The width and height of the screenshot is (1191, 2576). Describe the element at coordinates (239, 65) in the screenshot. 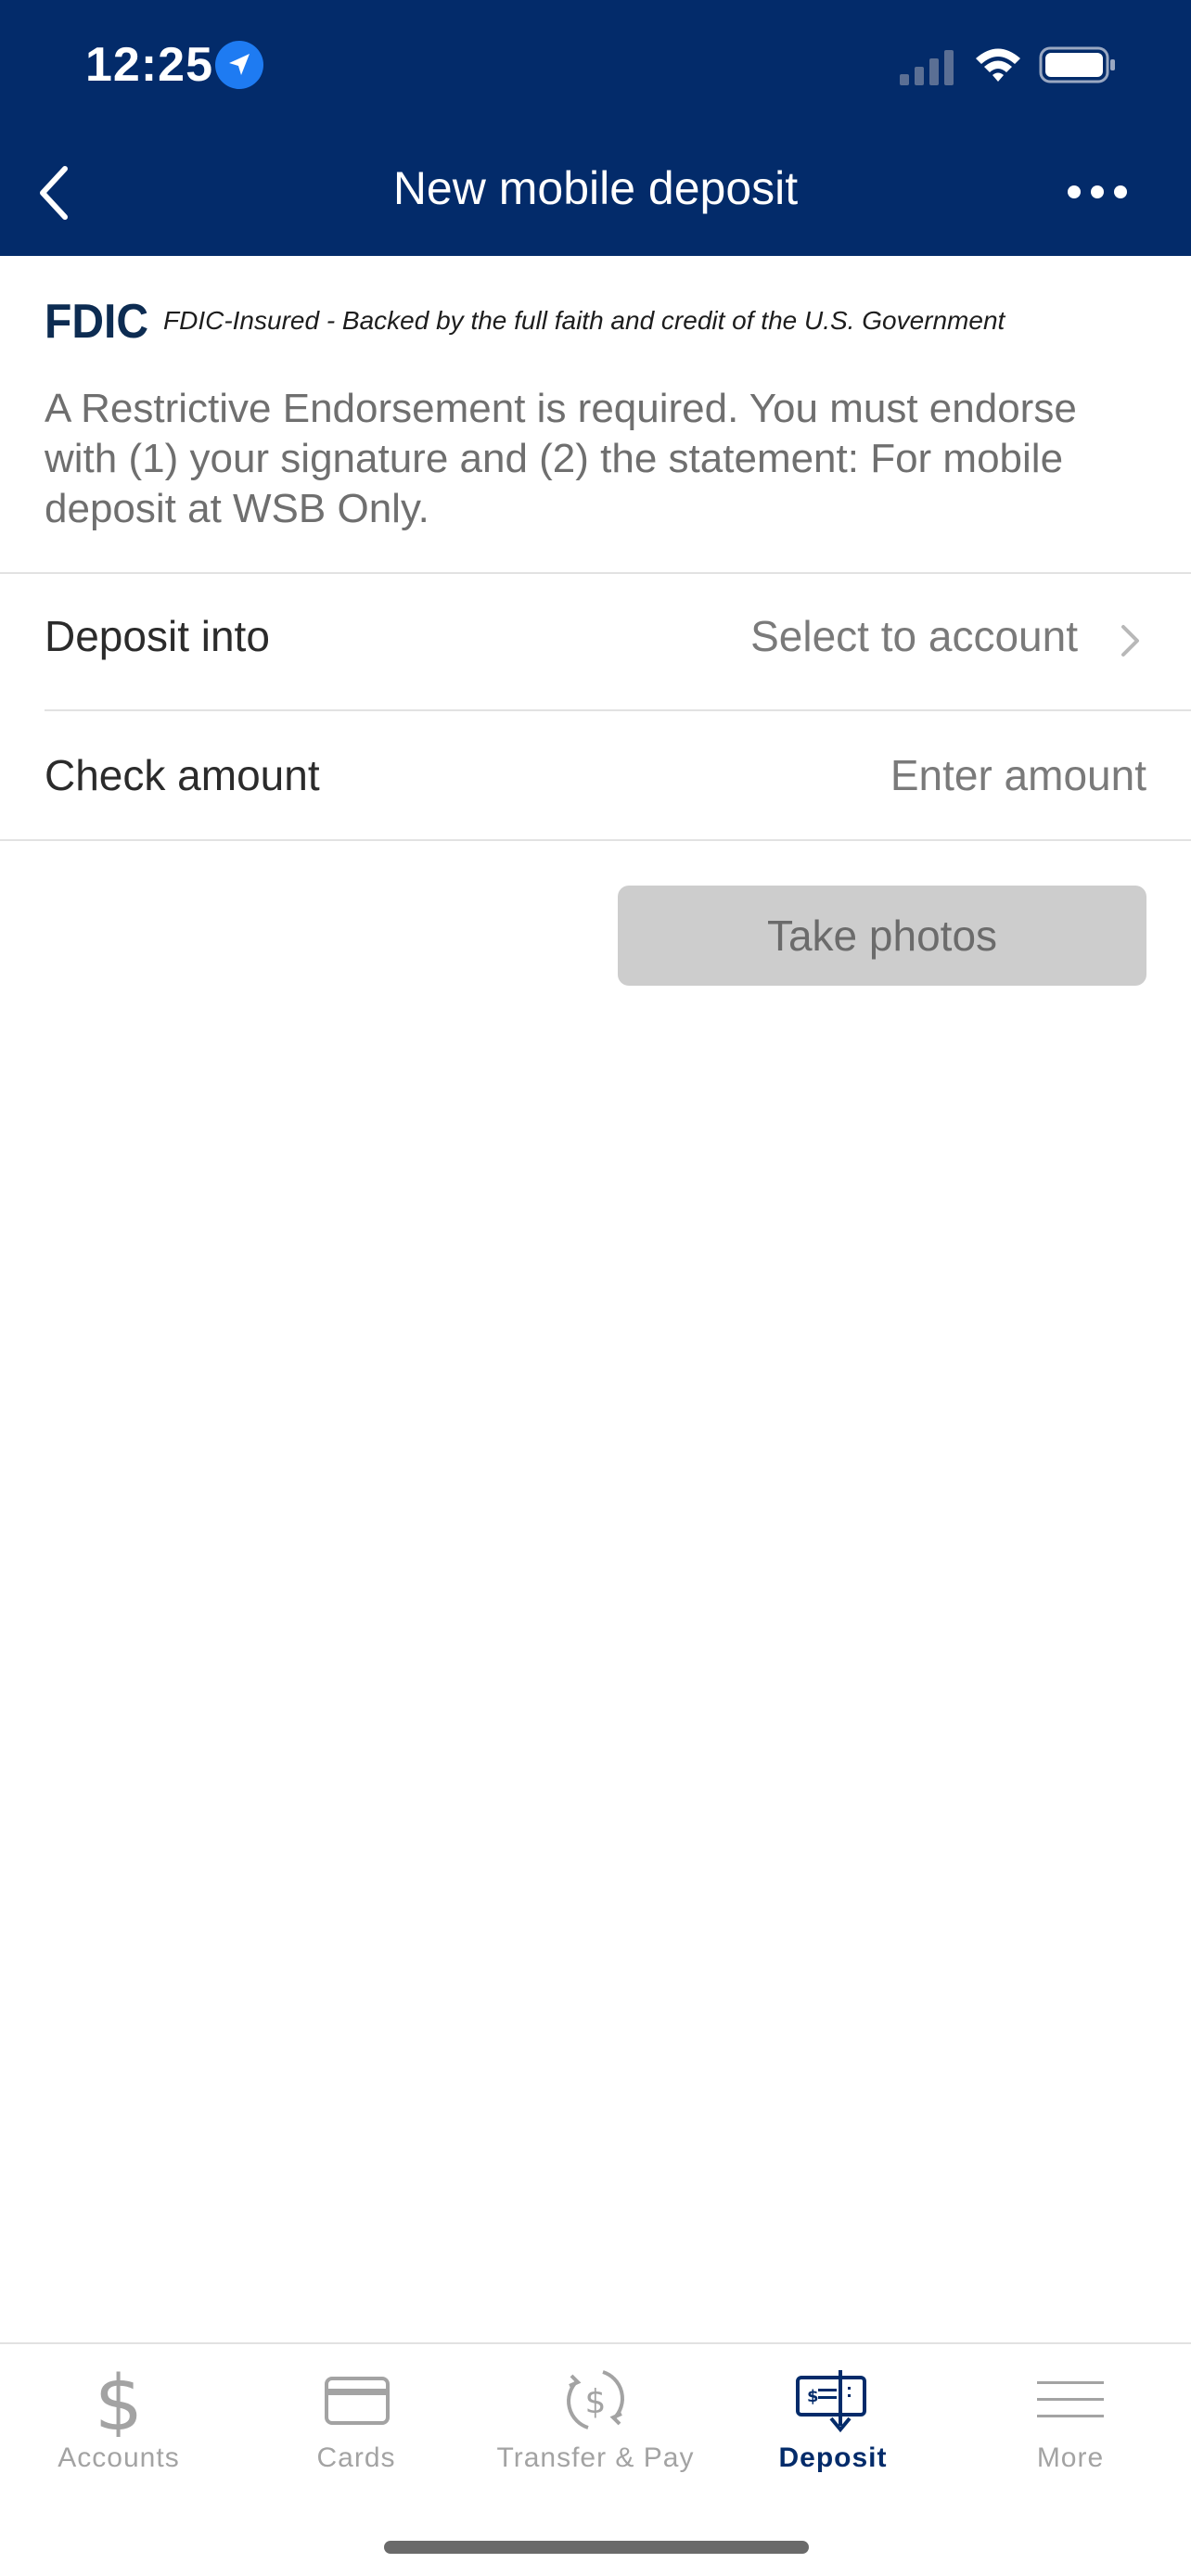

I see `location-icon` at that location.